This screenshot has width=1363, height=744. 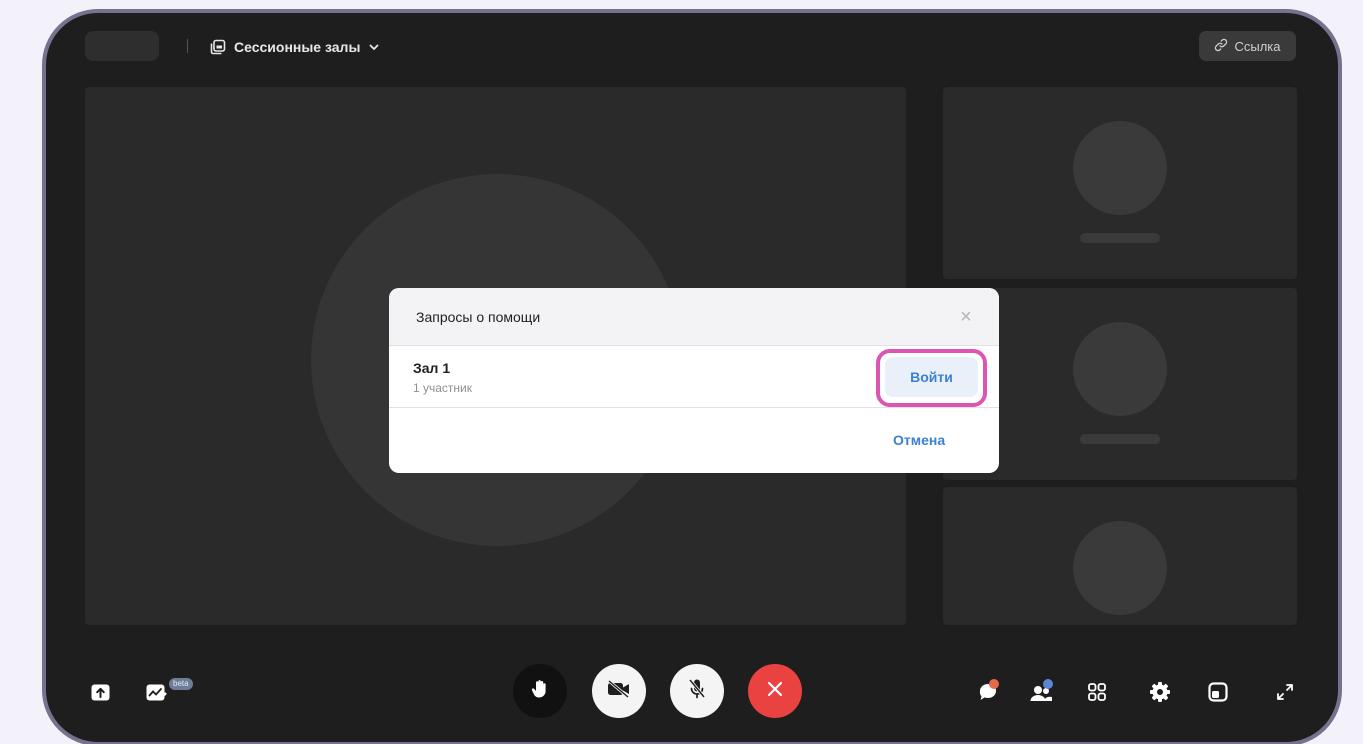 What do you see at coordinates (966, 317) in the screenshot?
I see `close-icon: ×` at bounding box center [966, 317].